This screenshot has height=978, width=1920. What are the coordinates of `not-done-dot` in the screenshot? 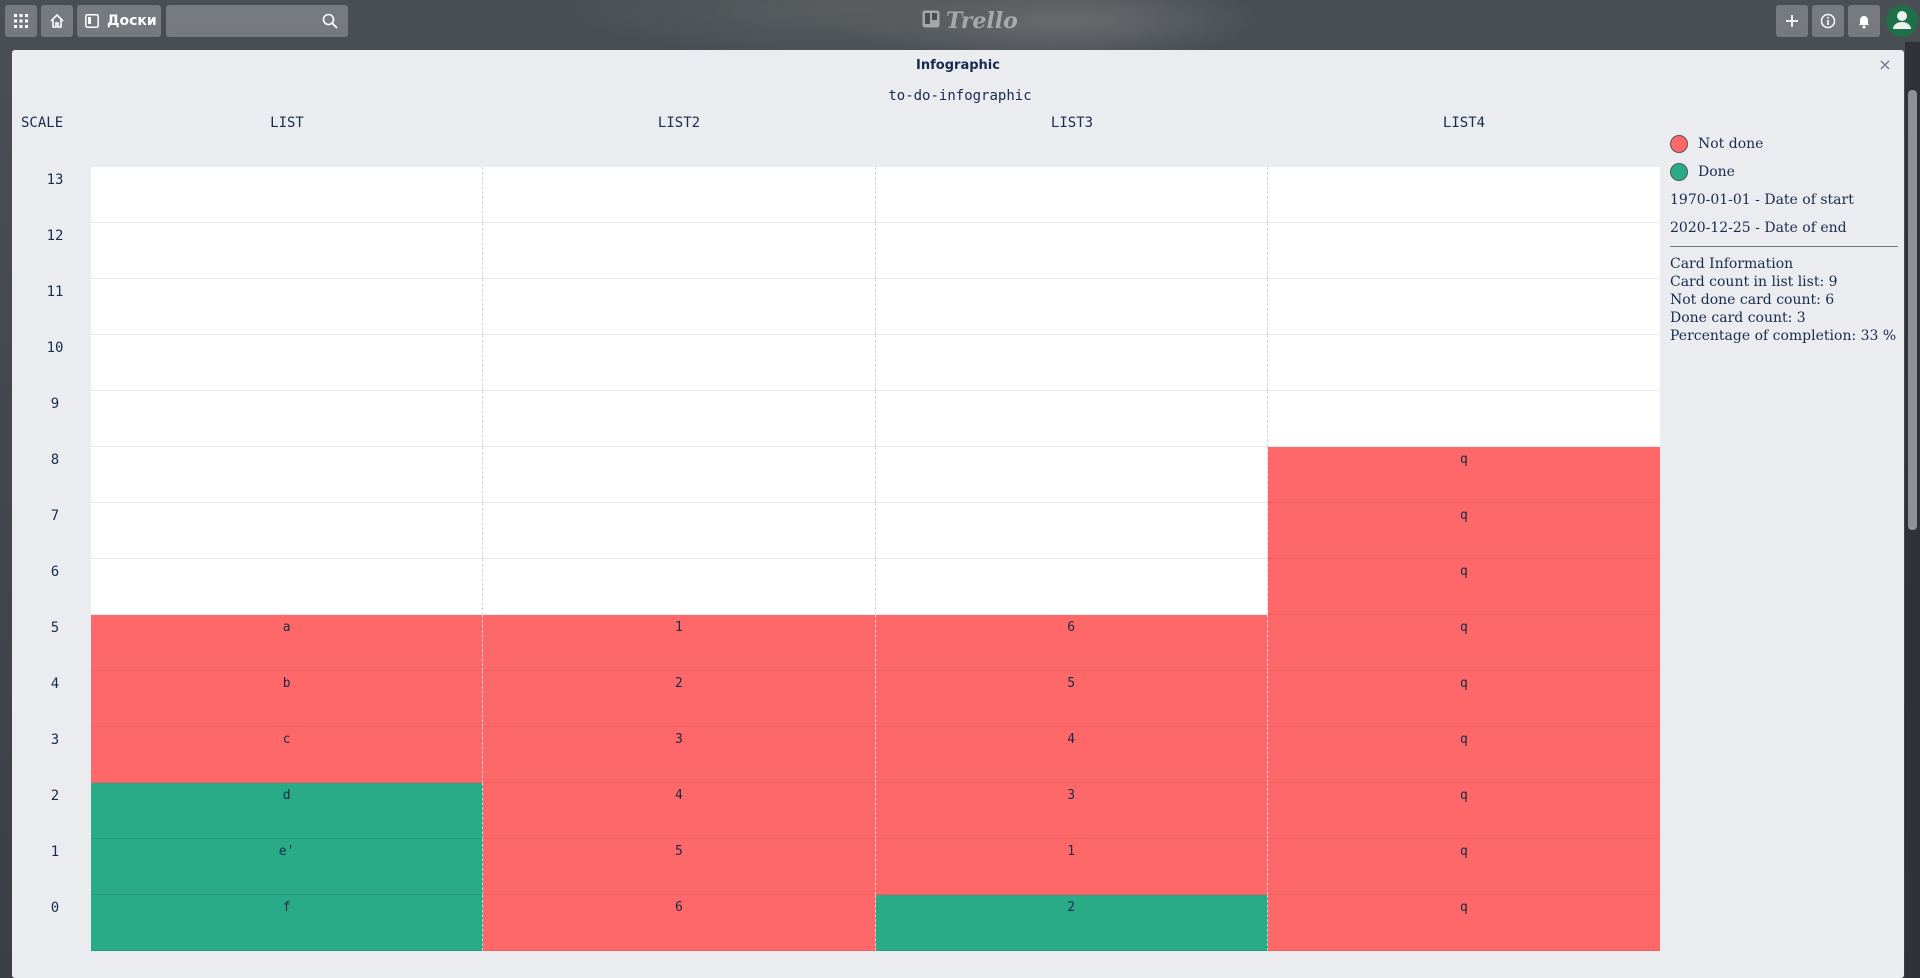 It's located at (1679, 144).